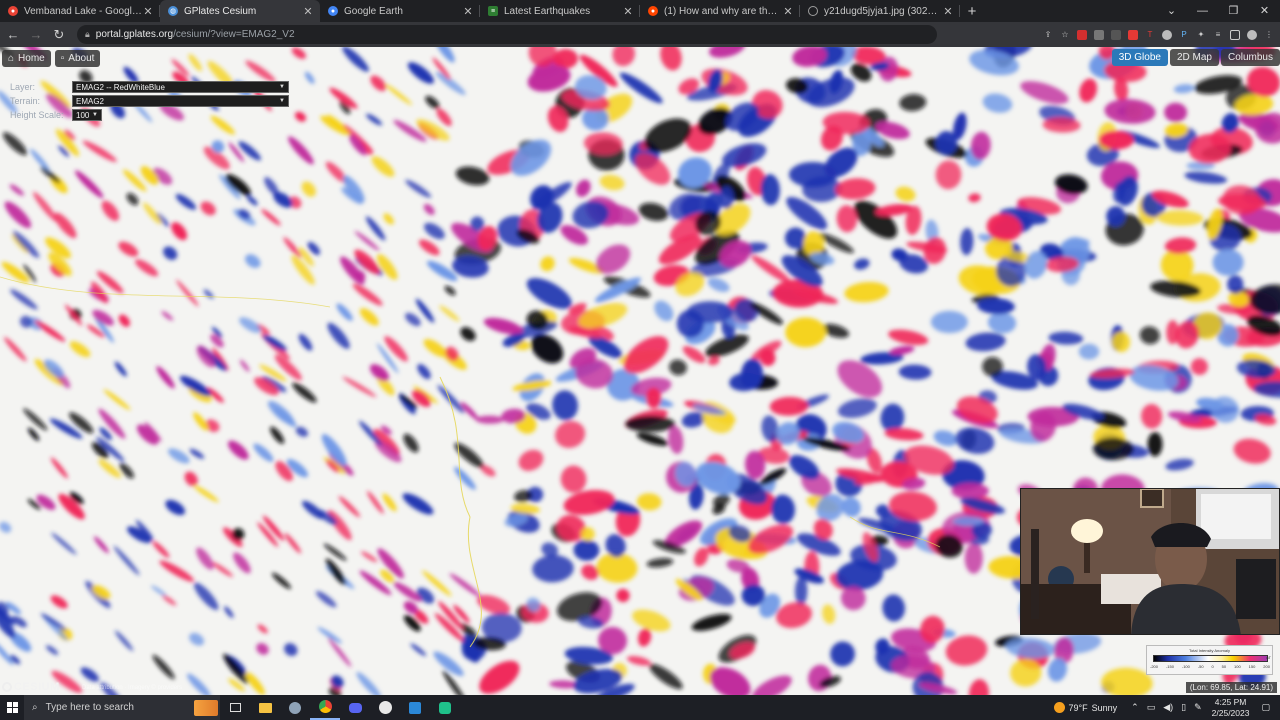 Image resolution: width=1280 pixels, height=720 pixels. Describe the element at coordinates (1099, 34) in the screenshot. I see `extension-gray-icon` at that location.